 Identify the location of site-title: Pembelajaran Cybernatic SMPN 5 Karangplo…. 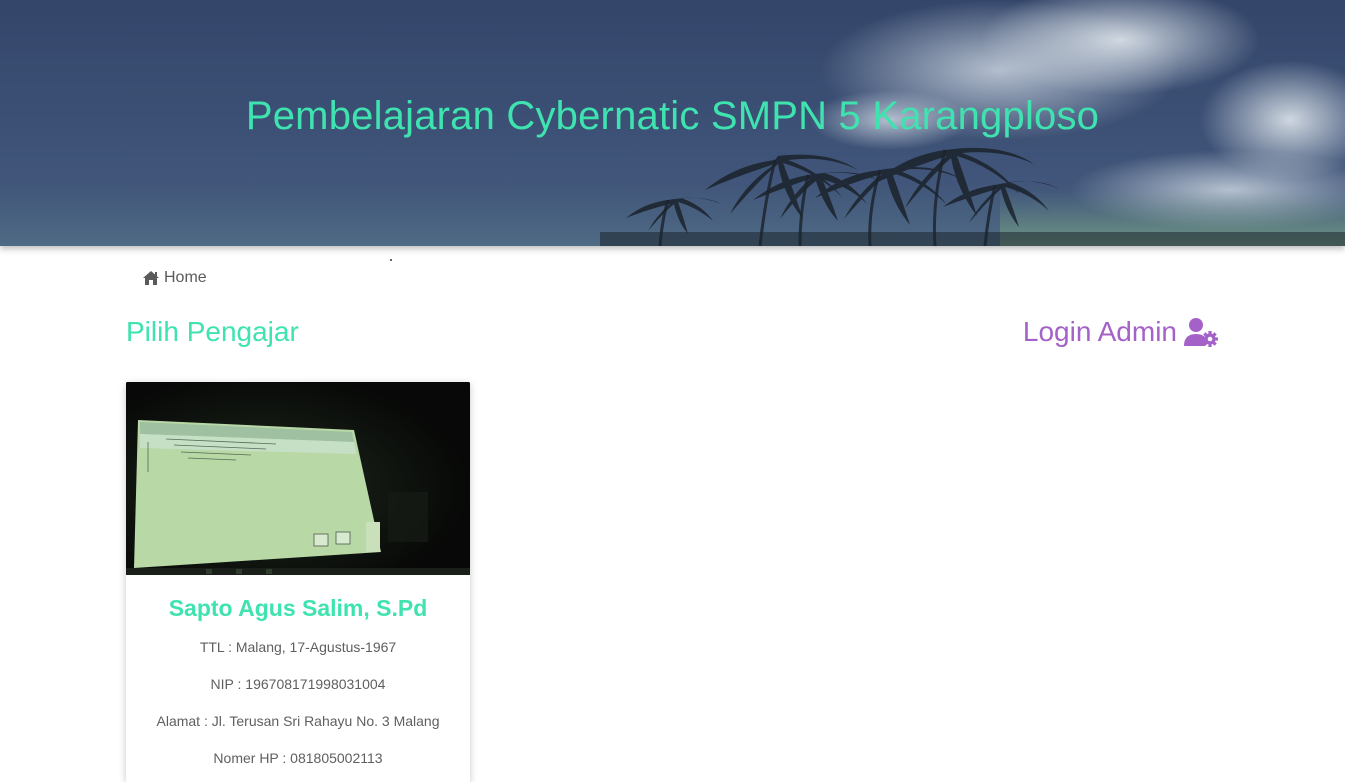
(672, 116).